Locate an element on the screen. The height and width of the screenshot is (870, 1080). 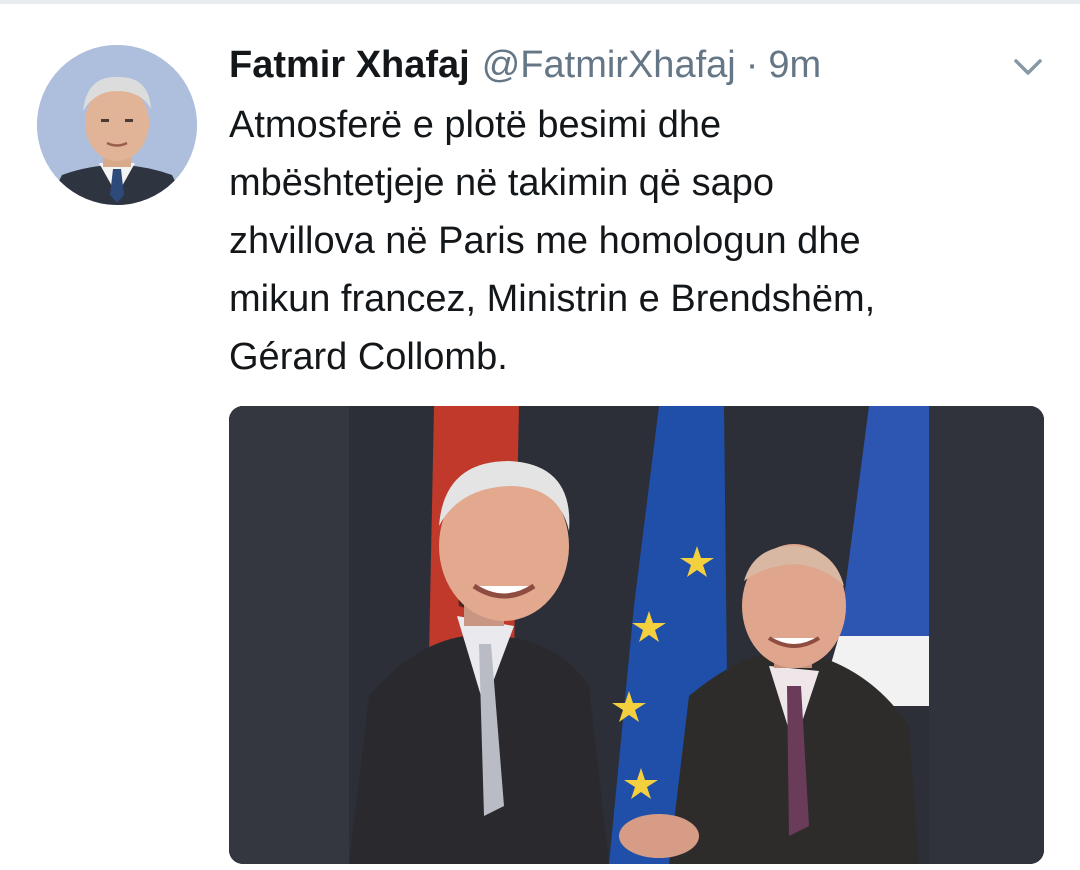
tweet-header: Fatmir Xhafaj @FatmirXhafaj · 9m is located at coordinates (525, 65).